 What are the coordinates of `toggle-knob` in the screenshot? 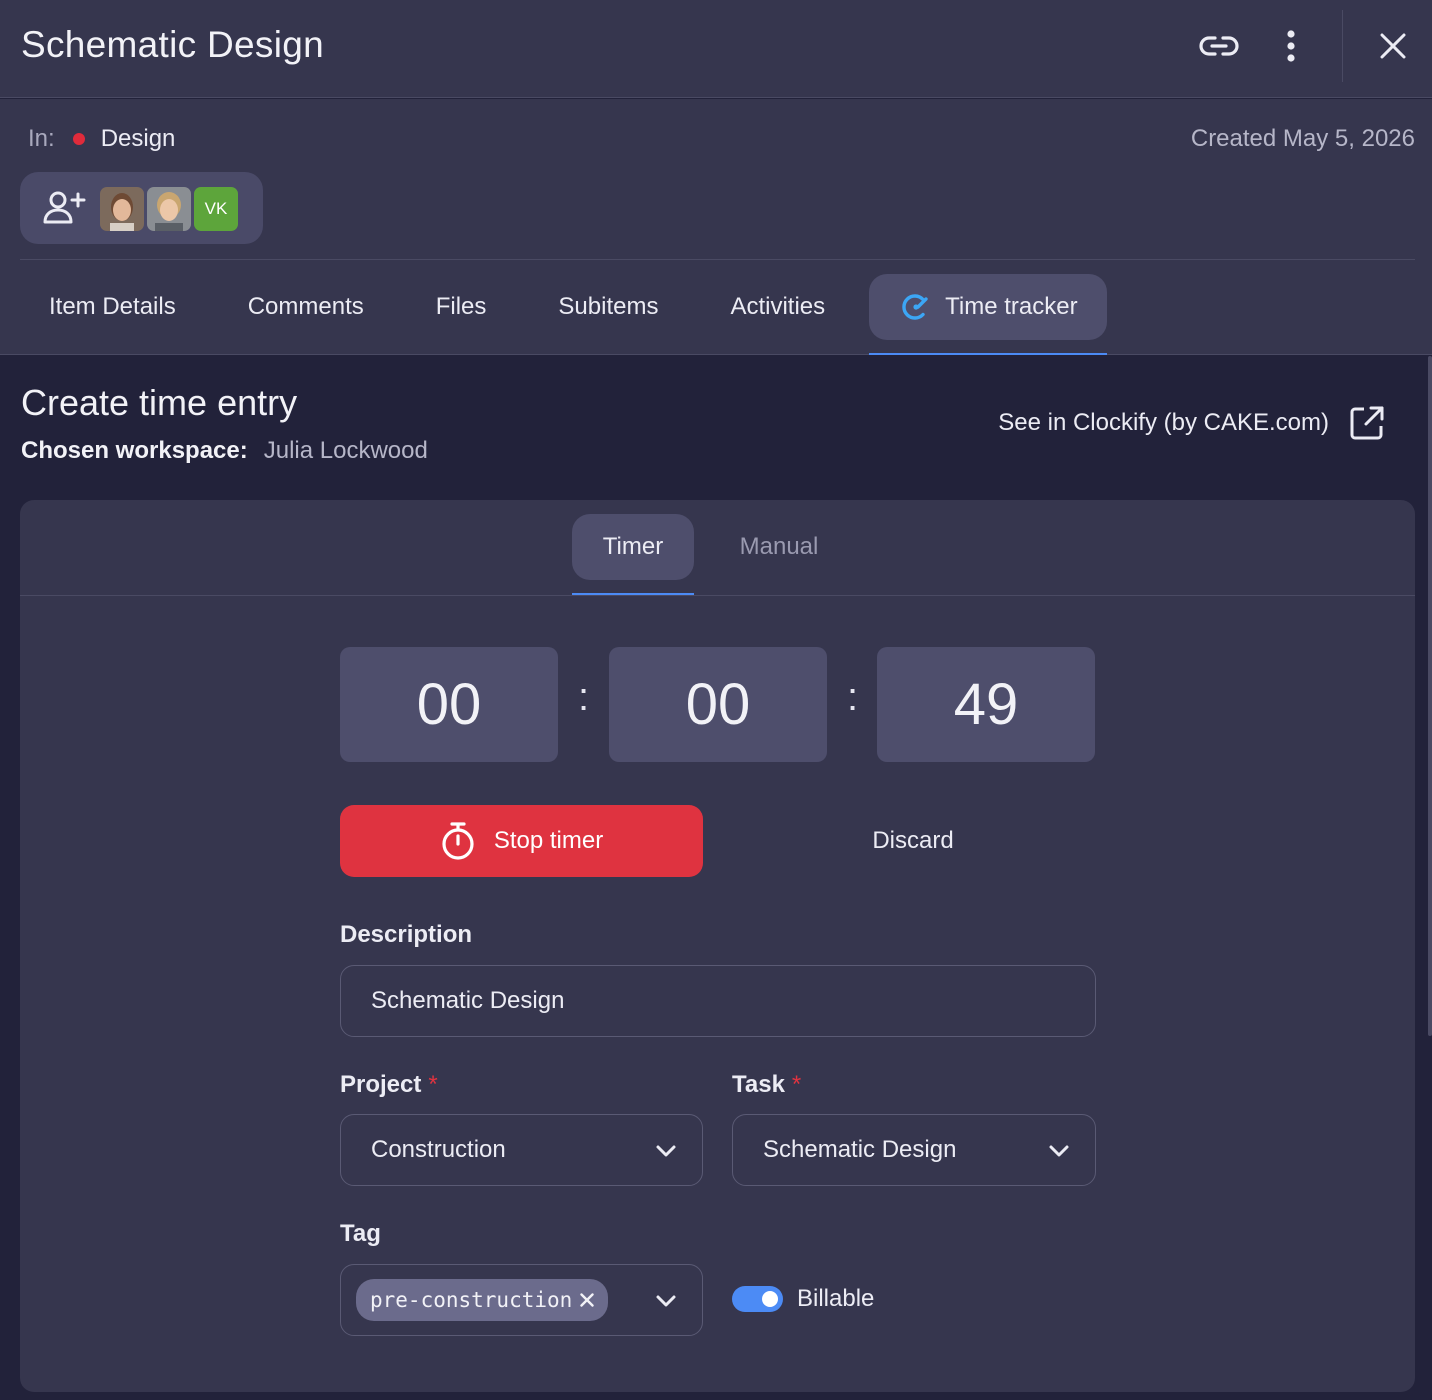 It's located at (770, 1299).